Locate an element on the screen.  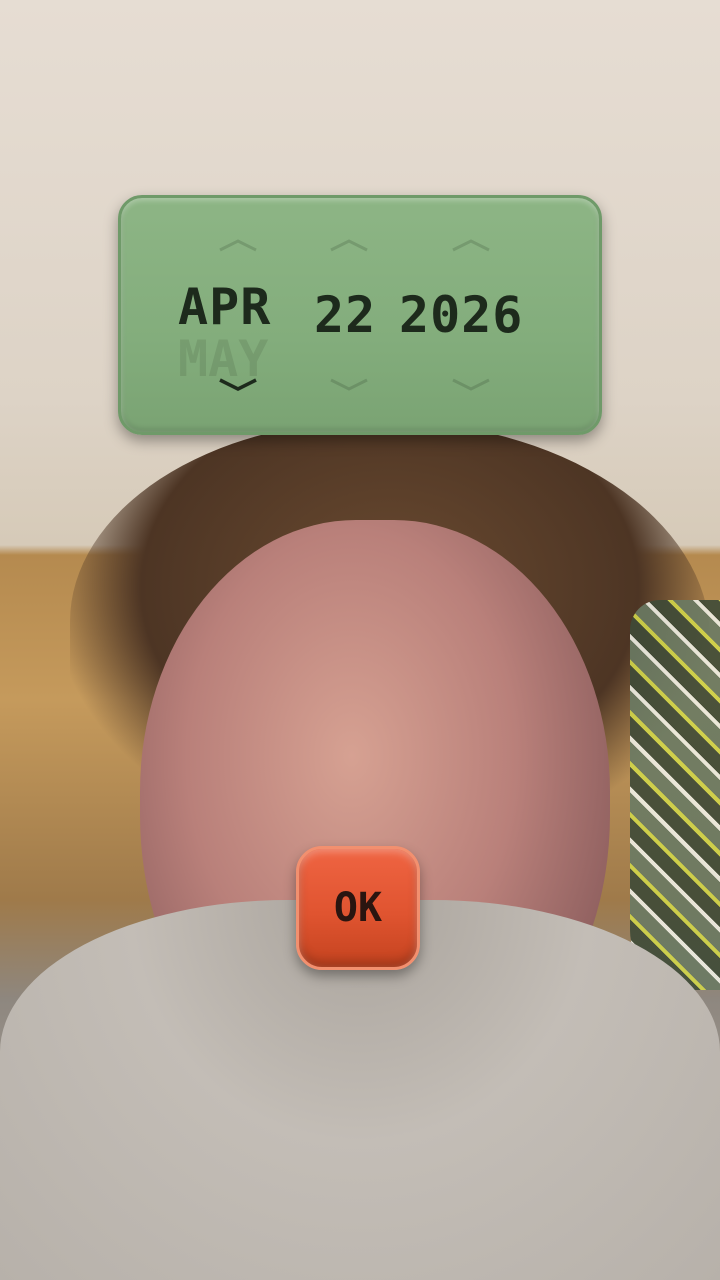
background-chair is located at coordinates (675, 795).